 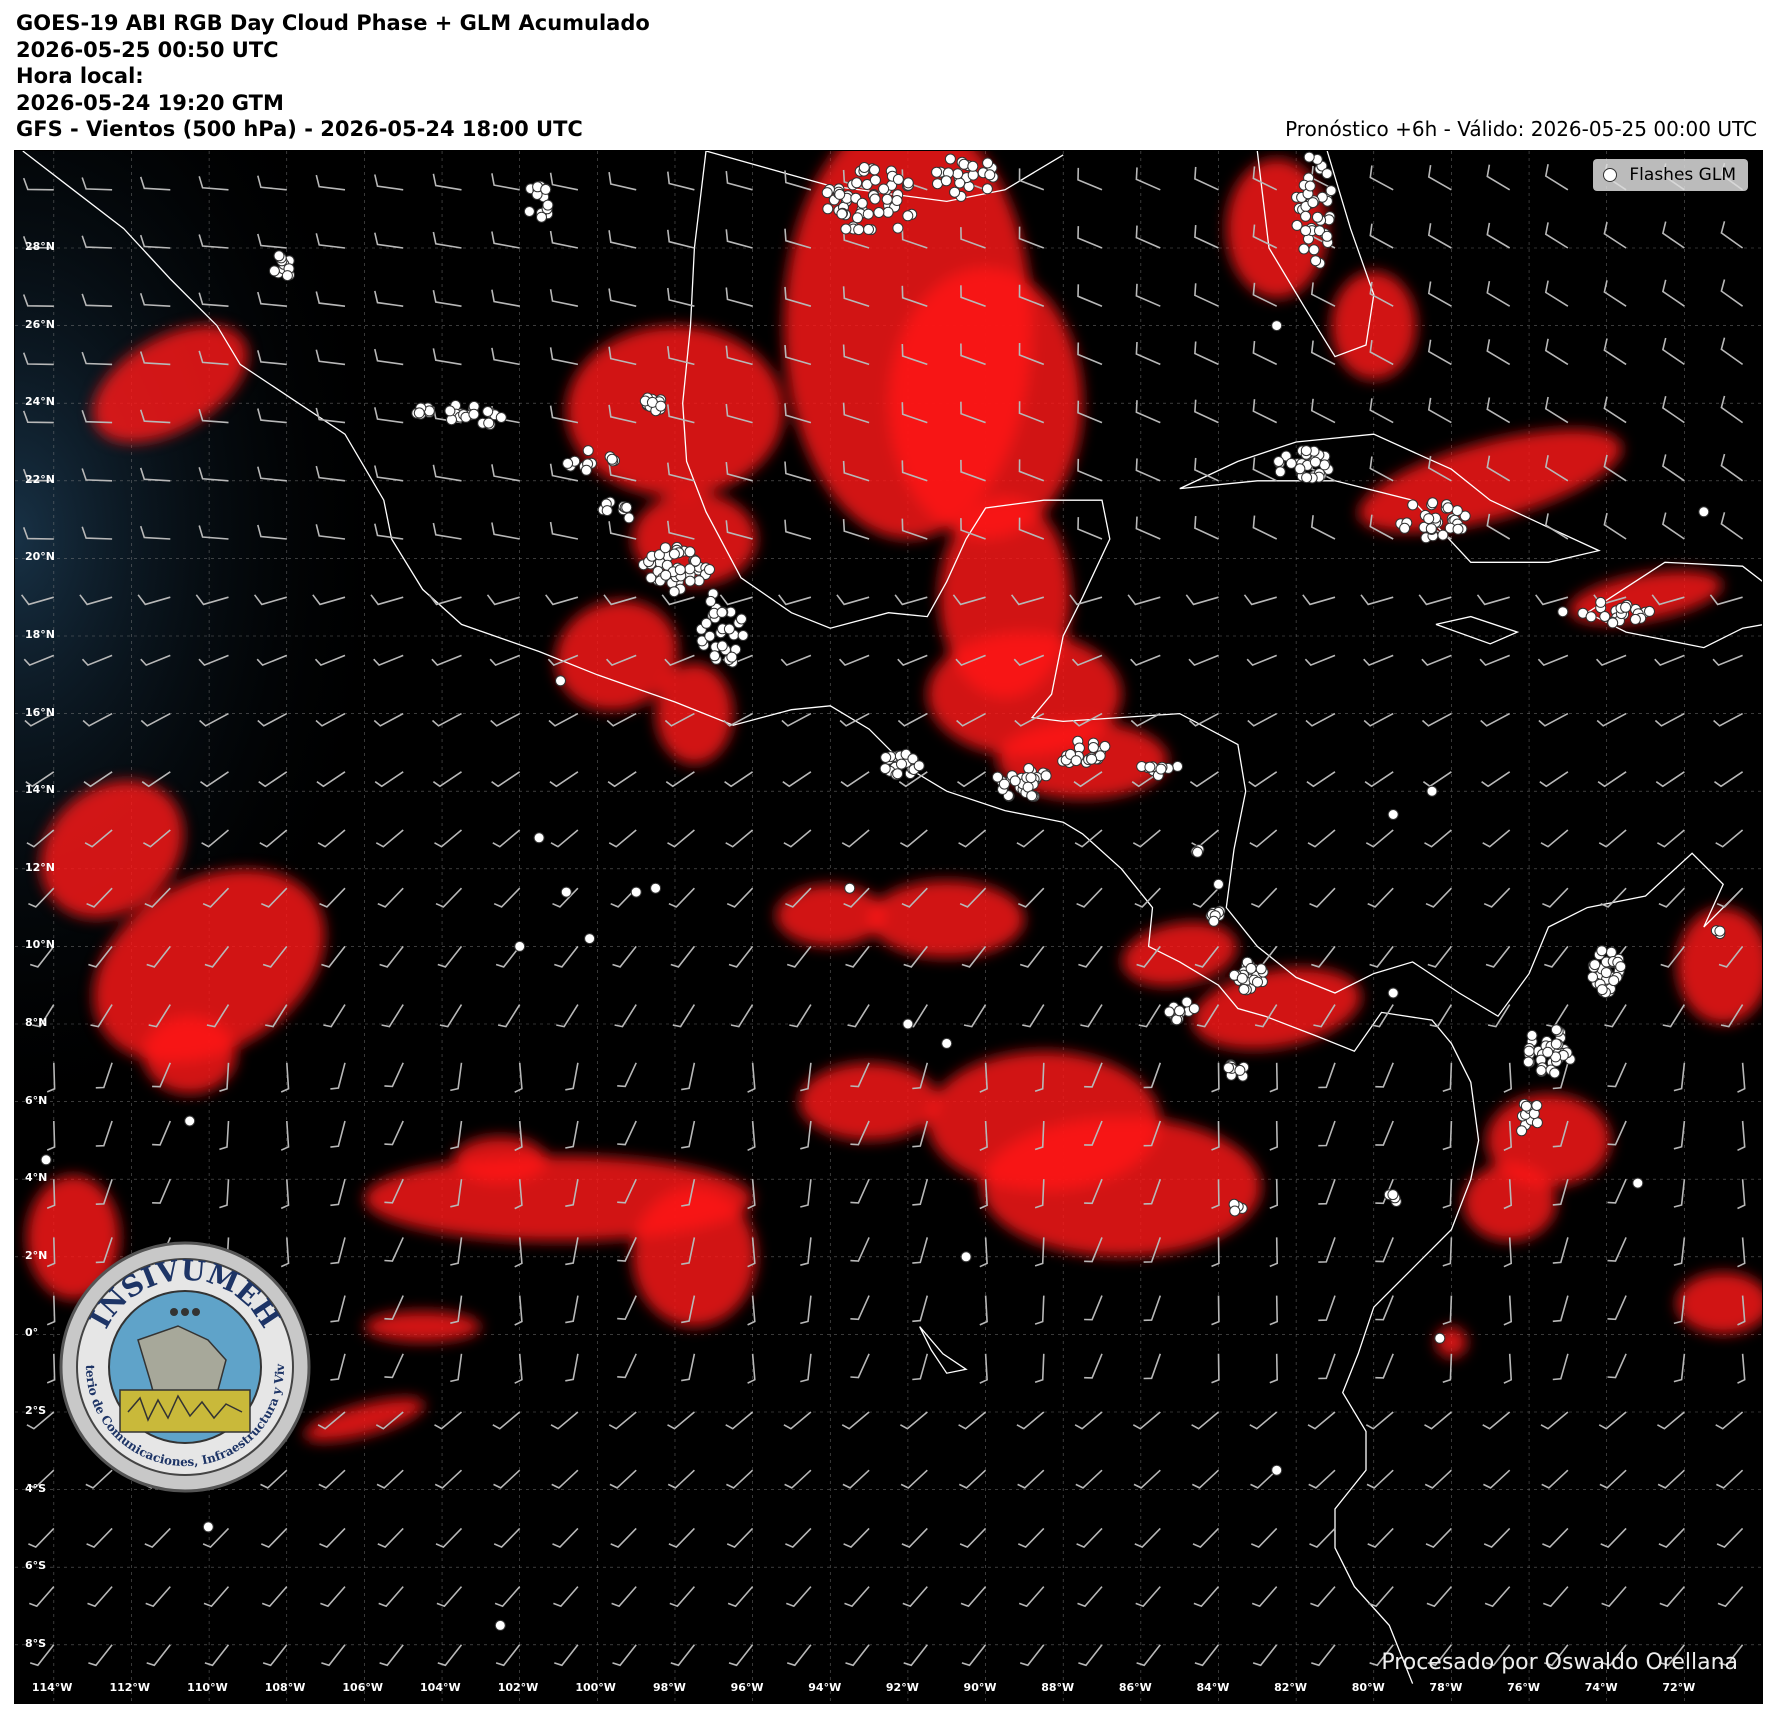 What do you see at coordinates (825, 1687) in the screenshot?
I see `lon-label: 94°W` at bounding box center [825, 1687].